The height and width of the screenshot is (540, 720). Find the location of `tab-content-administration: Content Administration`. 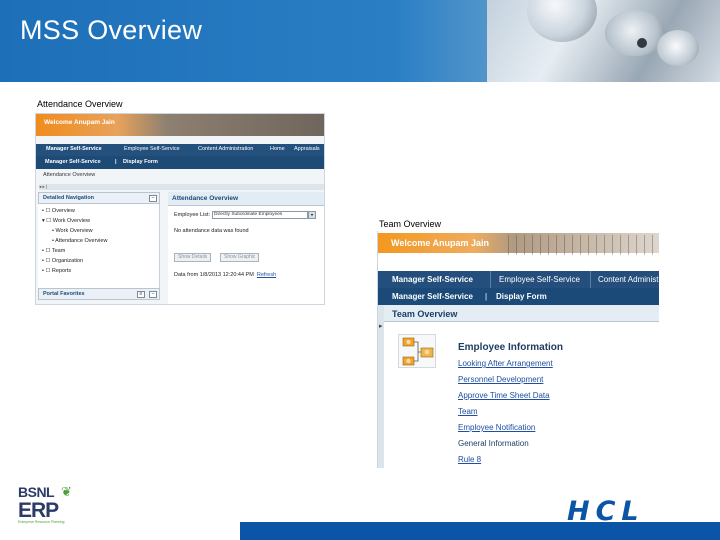

tab-content-administration: Content Administration is located at coordinates (225, 149).